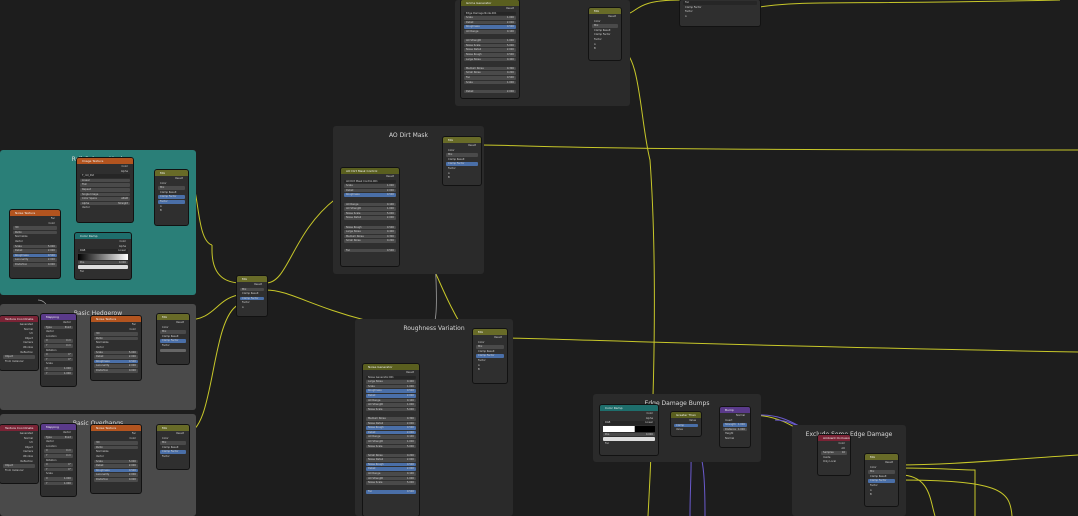 Image resolution: width=1078 pixels, height=516 pixels. Describe the element at coordinates (58, 345) in the screenshot. I see `node-socket-row: Y 0 m` at that location.